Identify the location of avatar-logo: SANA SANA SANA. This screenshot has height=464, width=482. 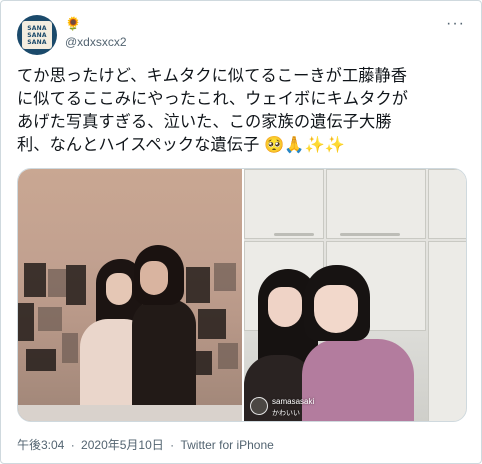
(37, 35).